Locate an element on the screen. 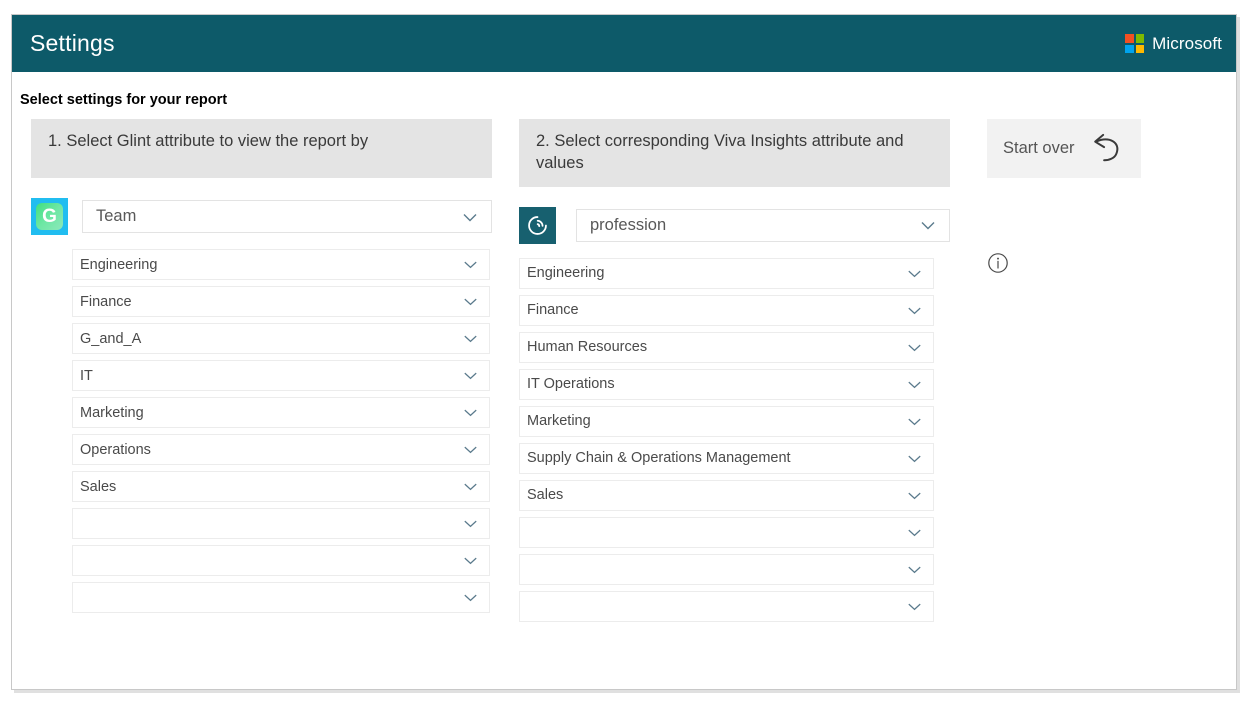 The image size is (1251, 712). glint-attribute-row: G Team is located at coordinates (261, 216).